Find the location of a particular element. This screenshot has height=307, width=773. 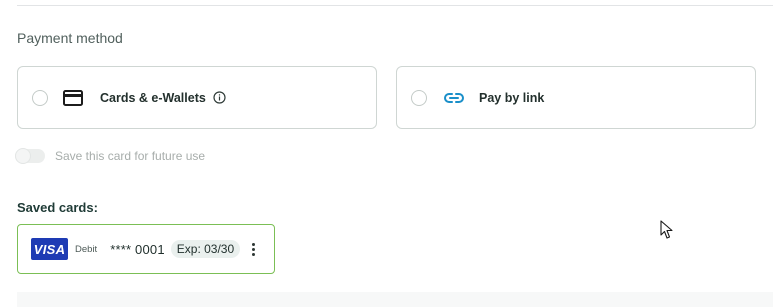

save-card-label: Save this card for future use is located at coordinates (130, 156).